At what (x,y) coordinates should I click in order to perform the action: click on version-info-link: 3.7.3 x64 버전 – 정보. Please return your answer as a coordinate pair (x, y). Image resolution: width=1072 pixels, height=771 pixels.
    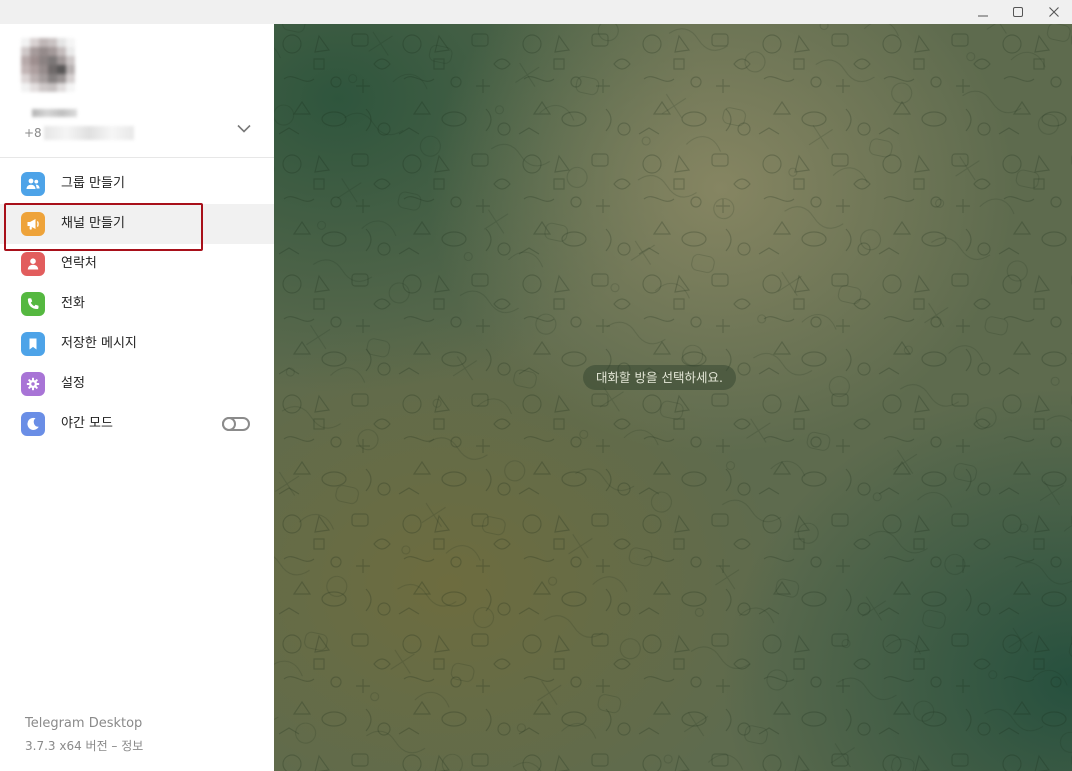
    Looking at the image, I should click on (84, 745).